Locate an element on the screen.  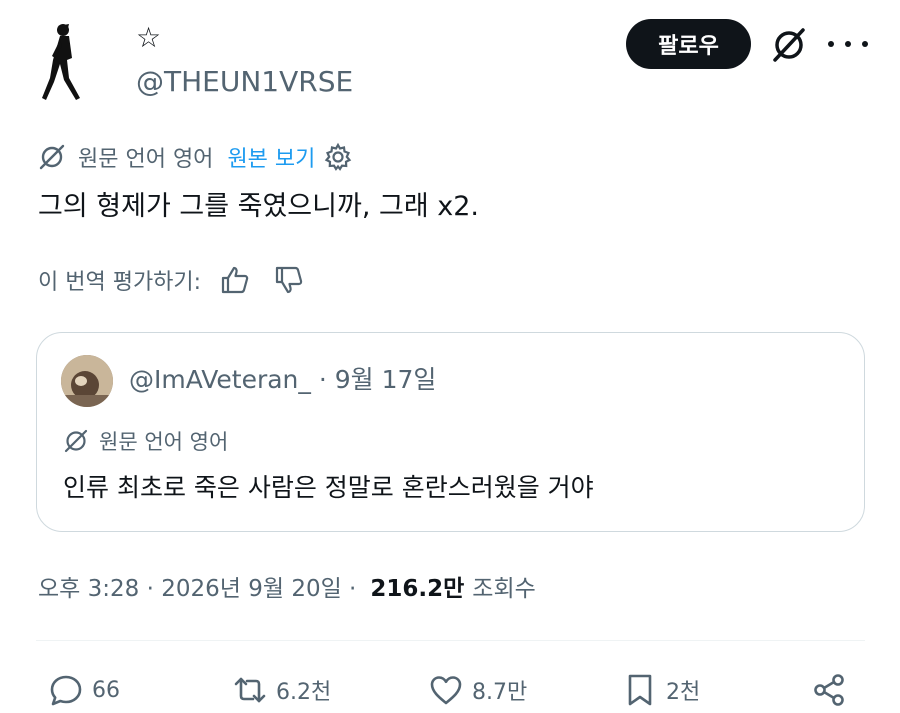
quoted-author-avatar is located at coordinates (87, 381).